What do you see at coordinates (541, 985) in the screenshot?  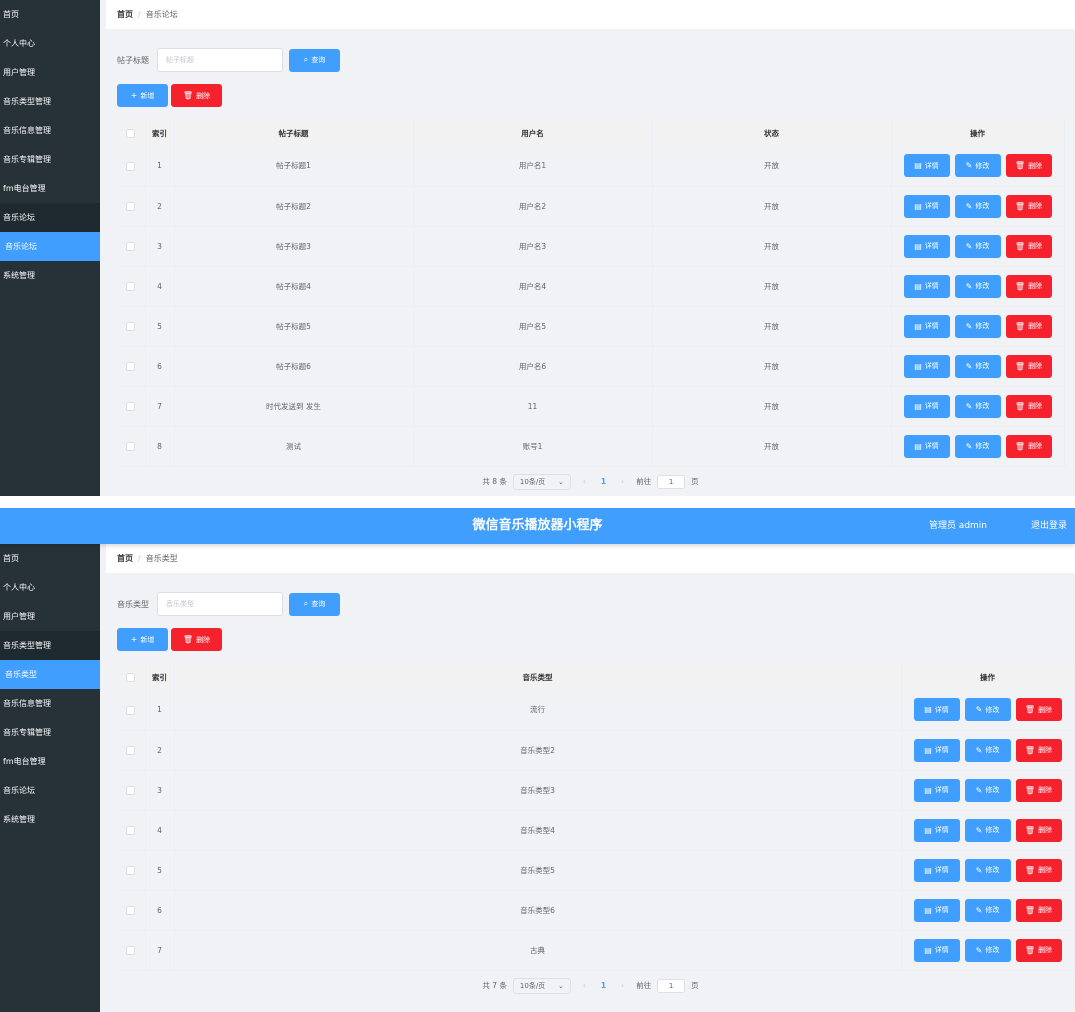 I see `page-size-select: 10条/页 ⌄` at bounding box center [541, 985].